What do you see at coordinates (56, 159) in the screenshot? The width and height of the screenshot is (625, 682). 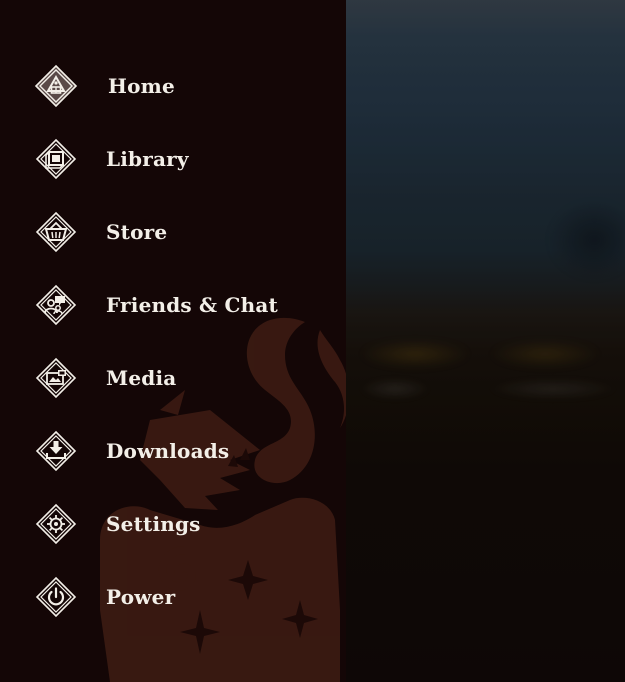 I see `library-icon` at bounding box center [56, 159].